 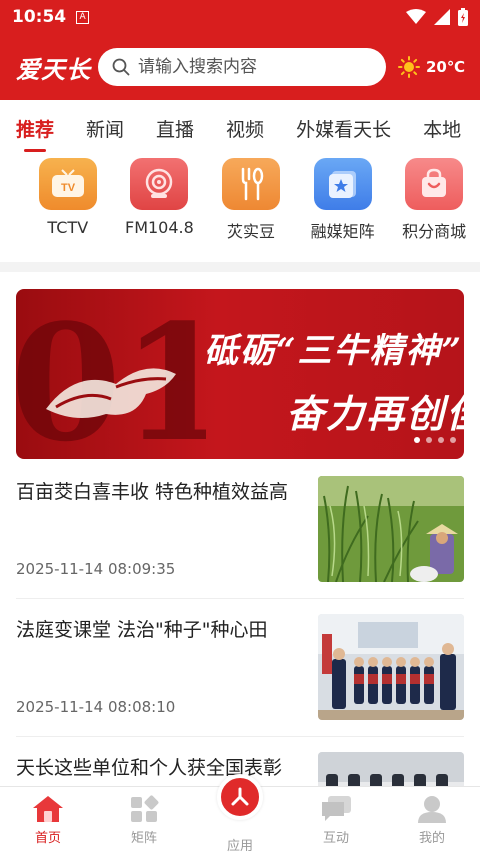 I want to click on apps-center-button, so click(x=240, y=797).